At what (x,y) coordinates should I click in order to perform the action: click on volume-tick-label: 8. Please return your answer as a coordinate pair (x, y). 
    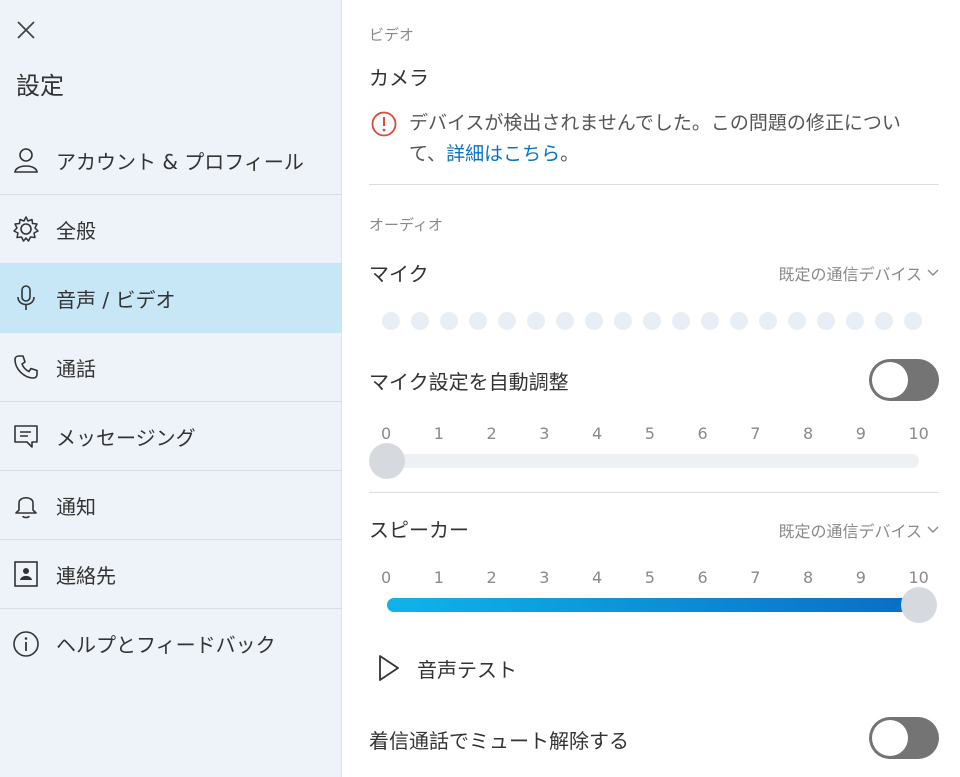
    Looking at the image, I should click on (808, 433).